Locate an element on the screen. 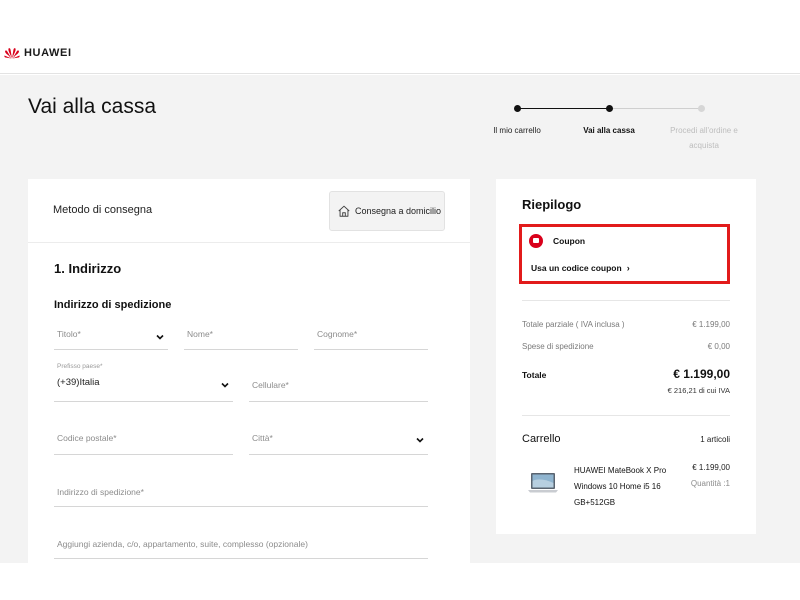 The image size is (800, 600). brand-name: HUAWEI is located at coordinates (48, 53).